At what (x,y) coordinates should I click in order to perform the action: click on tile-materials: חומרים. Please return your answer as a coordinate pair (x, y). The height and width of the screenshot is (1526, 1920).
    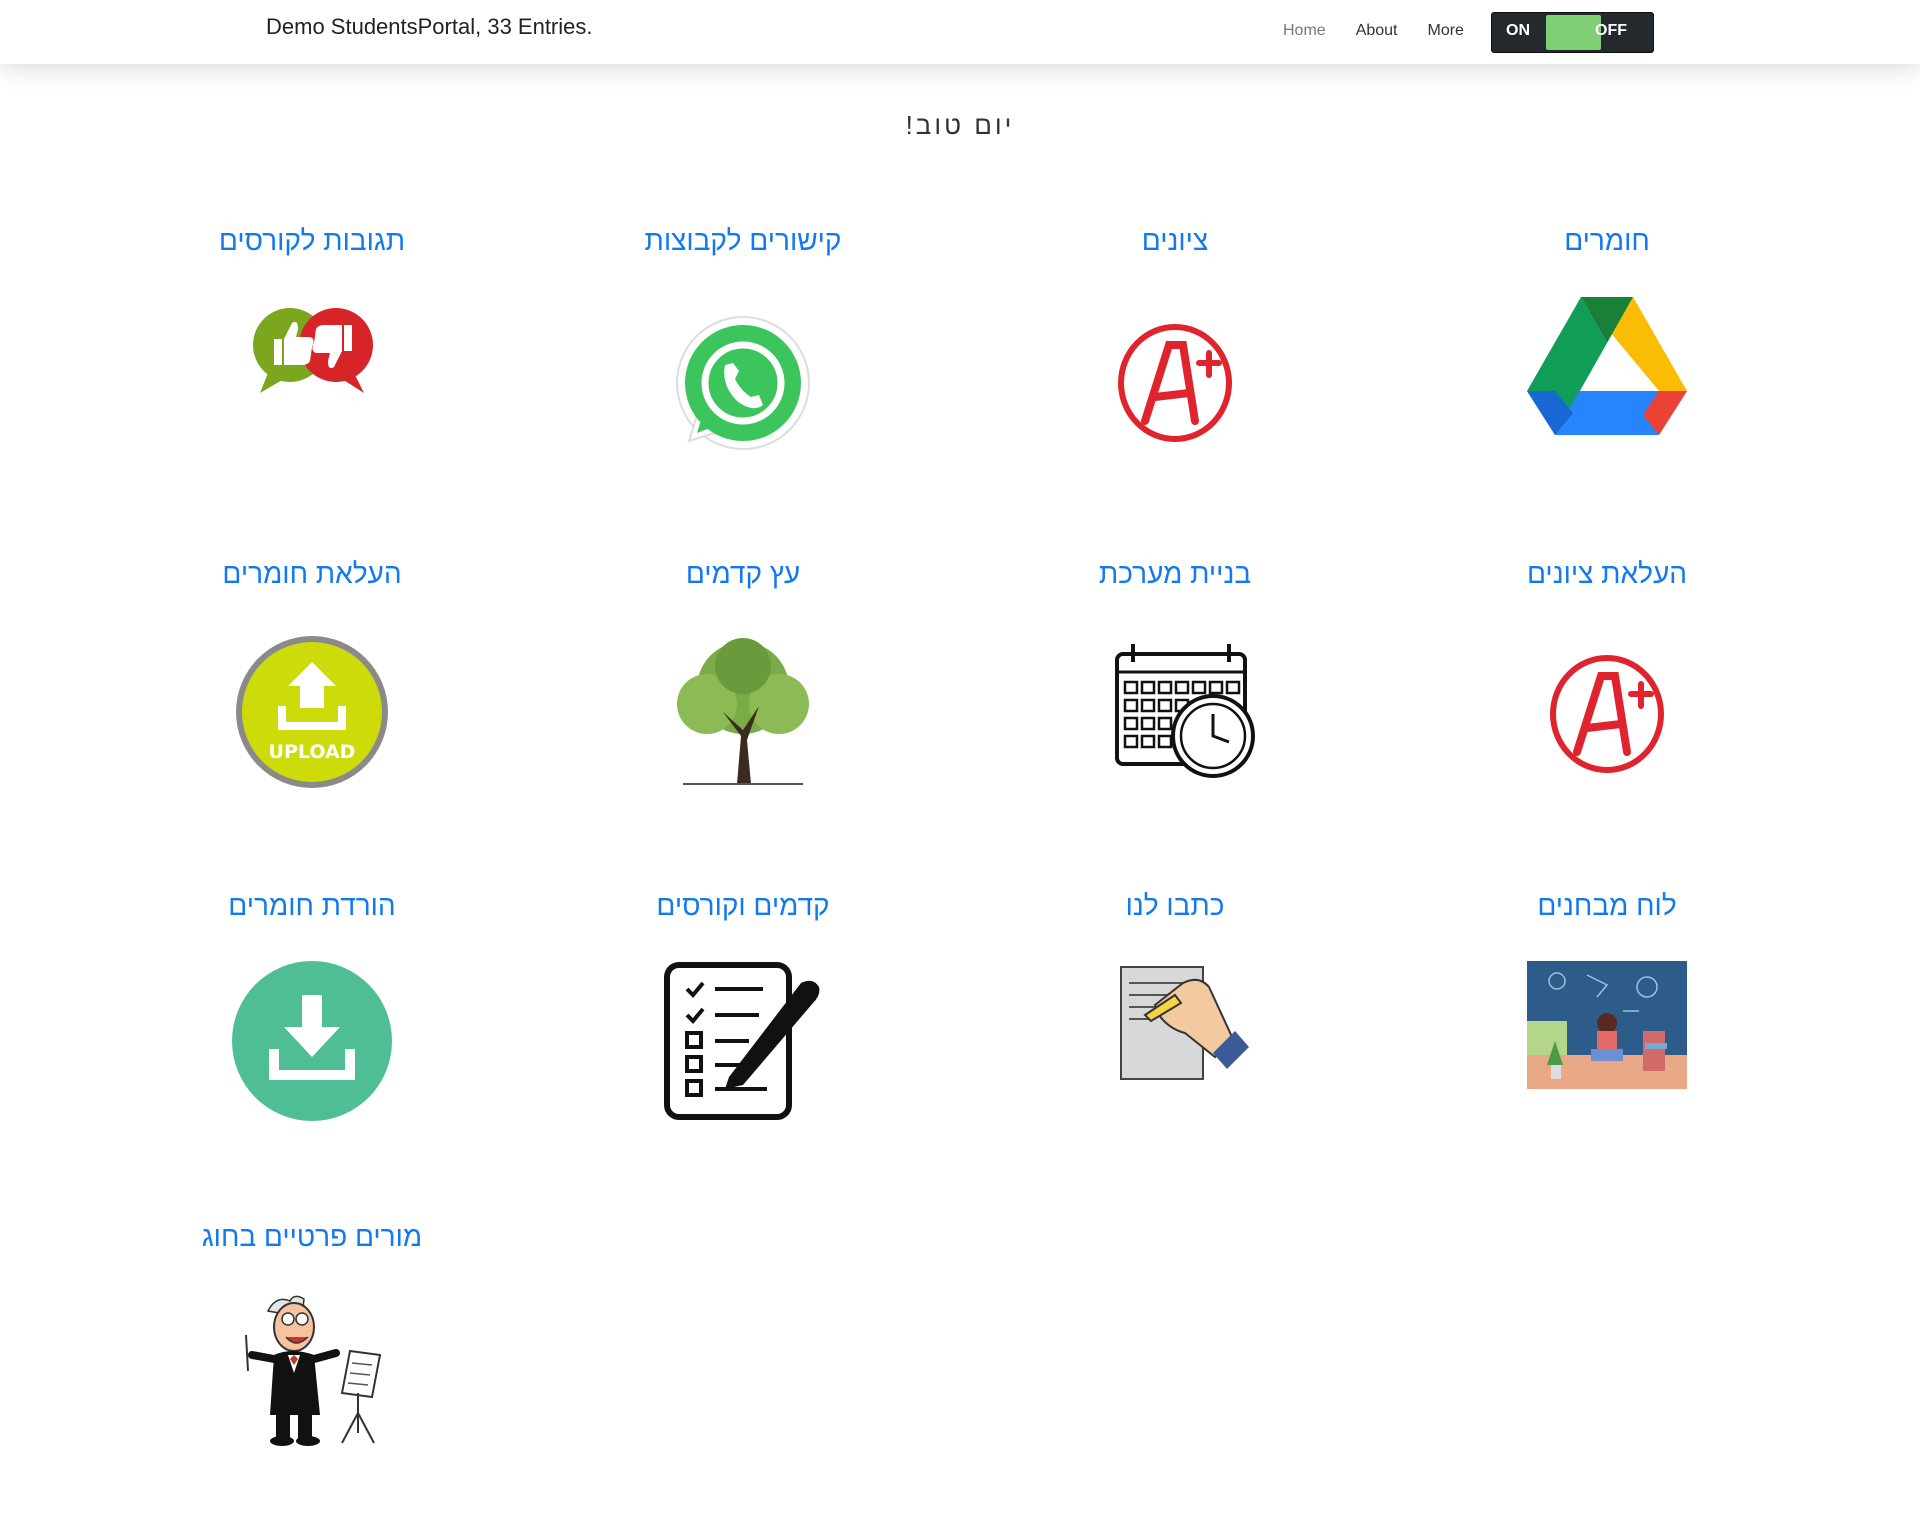
    Looking at the image, I should click on (1607, 330).